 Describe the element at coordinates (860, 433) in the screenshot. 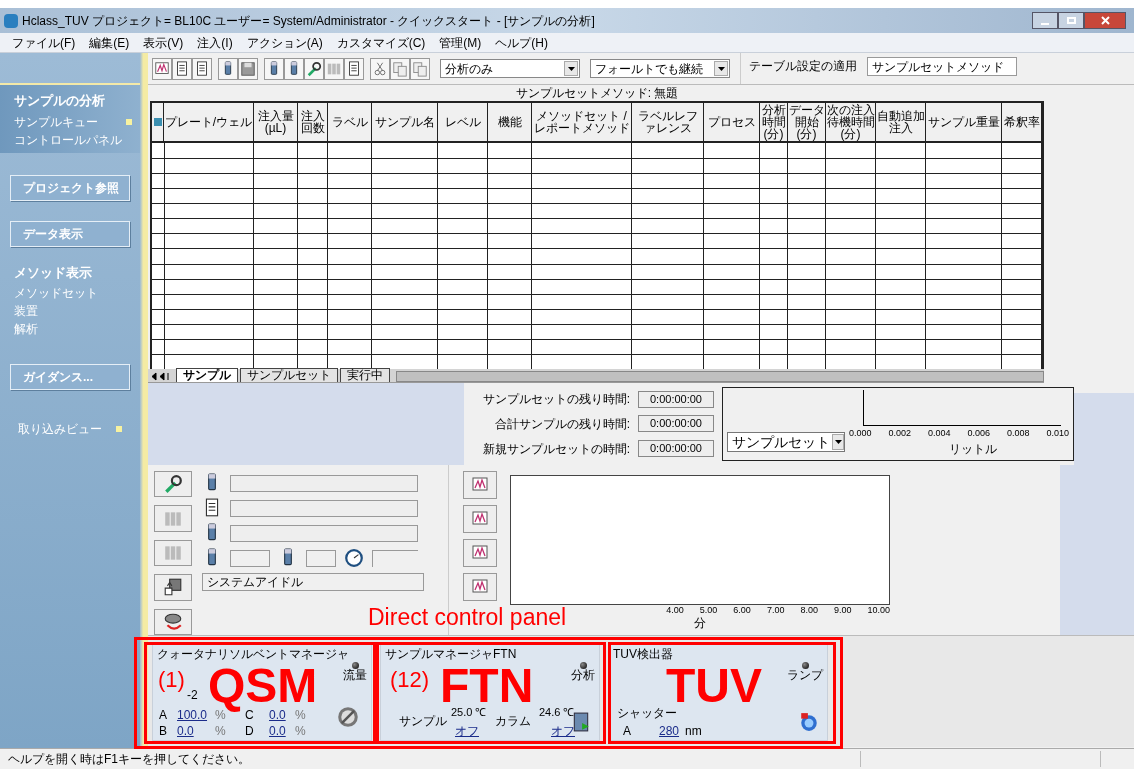

I see `tick-label: 0.000` at that location.